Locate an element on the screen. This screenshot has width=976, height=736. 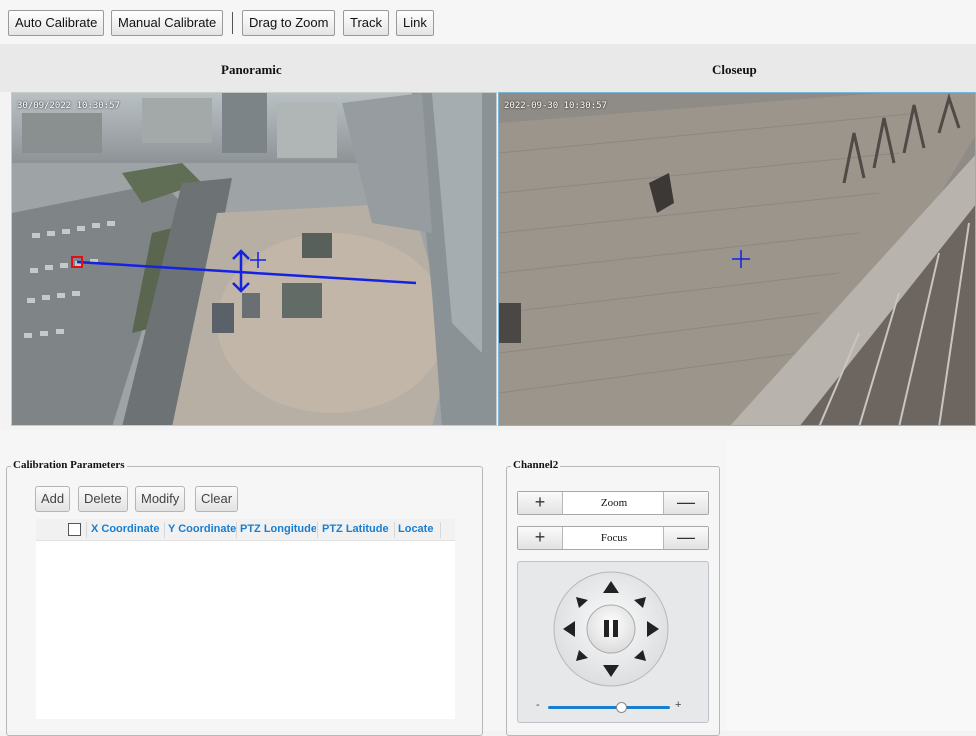
focus-far-button: — is located at coordinates (685, 538).